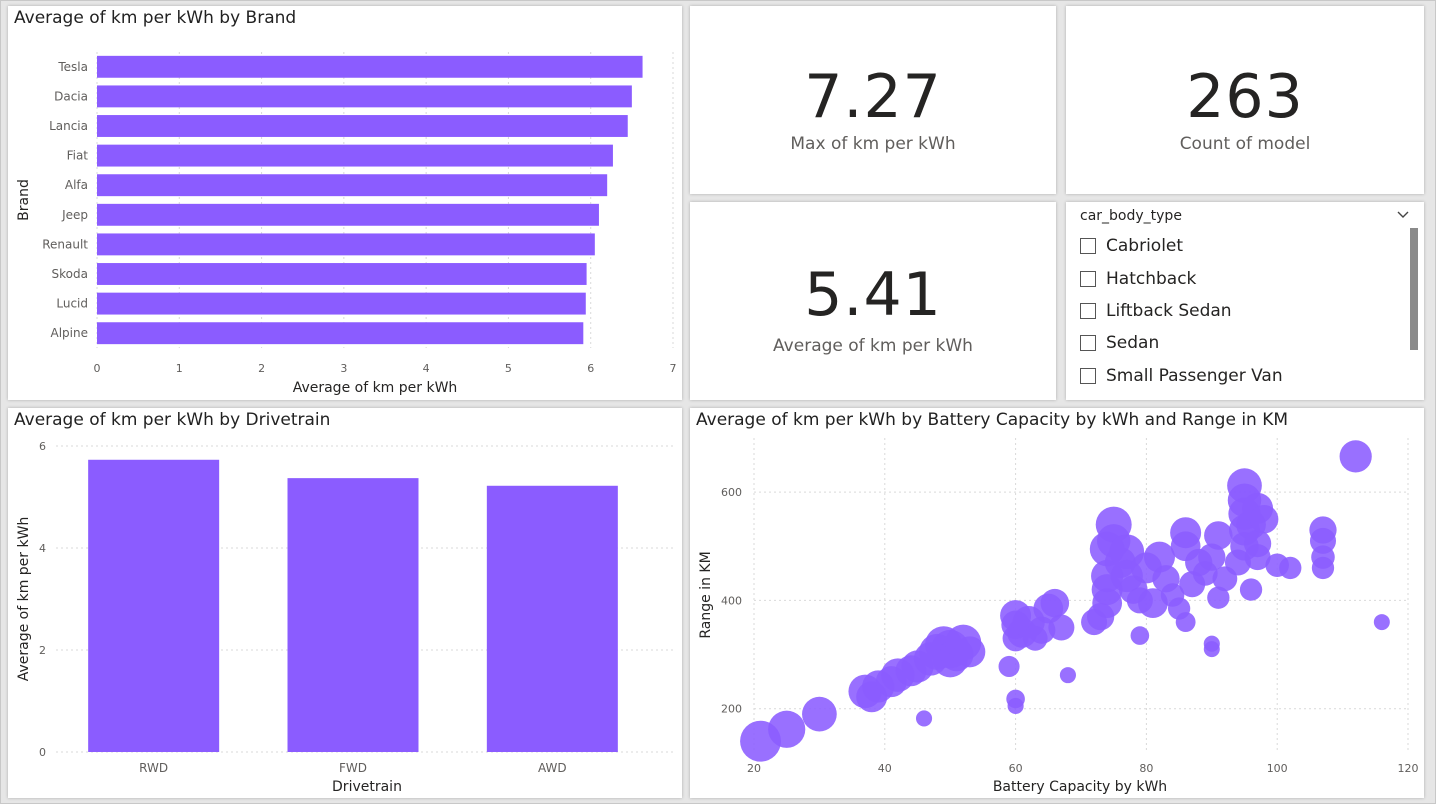 Image resolution: width=1436 pixels, height=804 pixels. I want to click on x-axis-title: Average of km per kWh, so click(375, 388).